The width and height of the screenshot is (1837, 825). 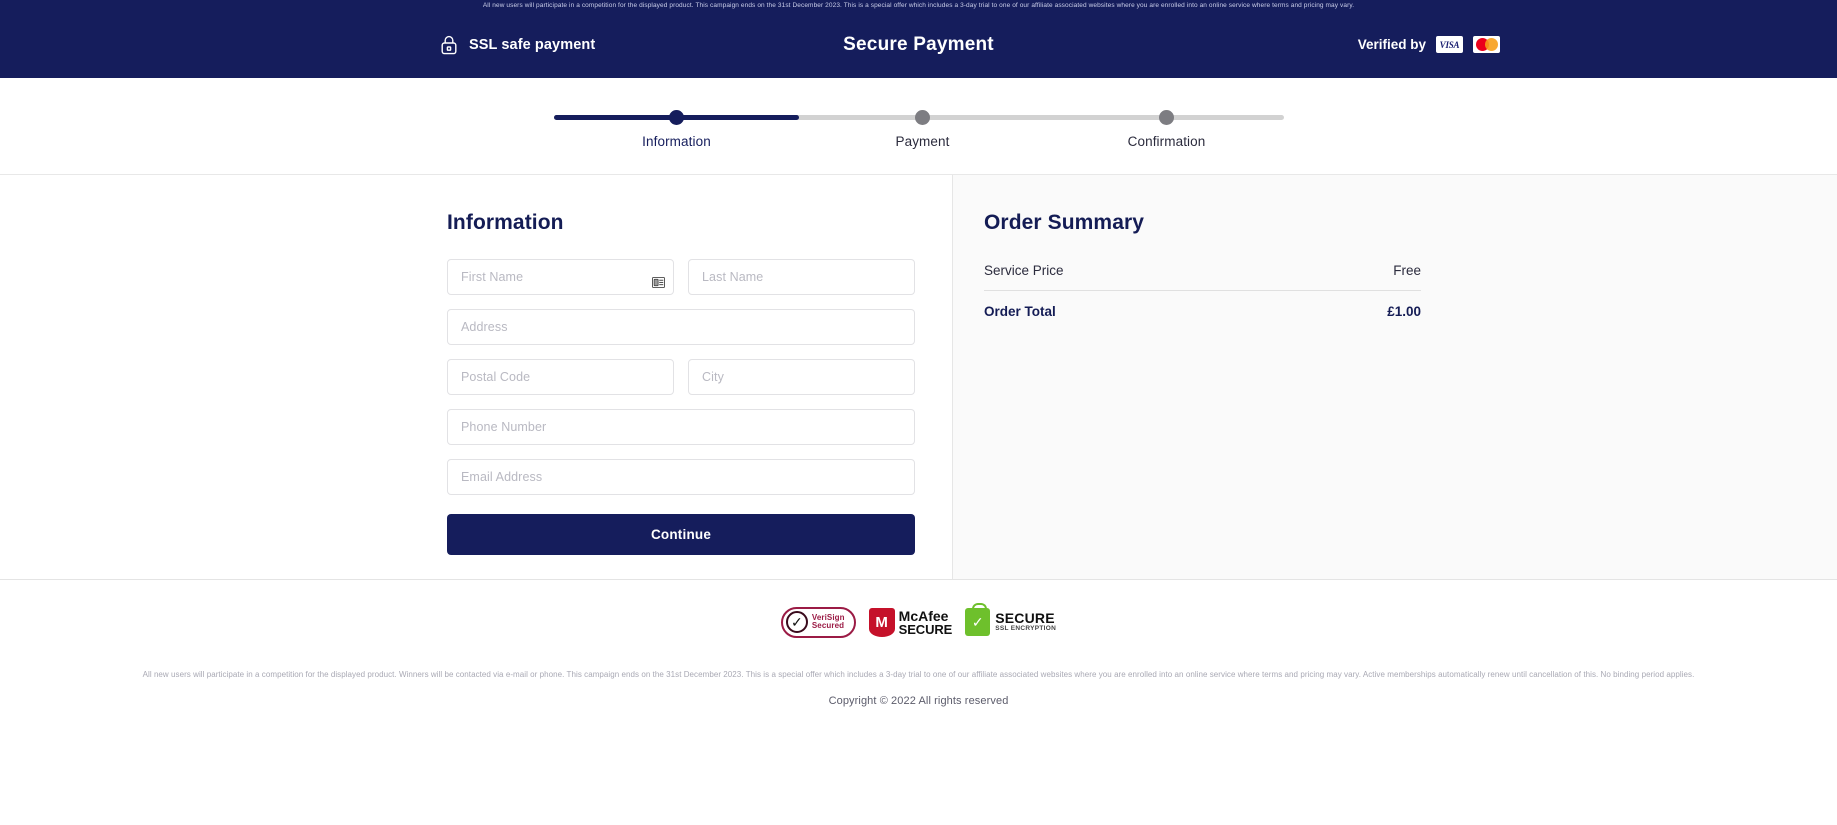 I want to click on email-row: Email Address, so click(x=681, y=477).